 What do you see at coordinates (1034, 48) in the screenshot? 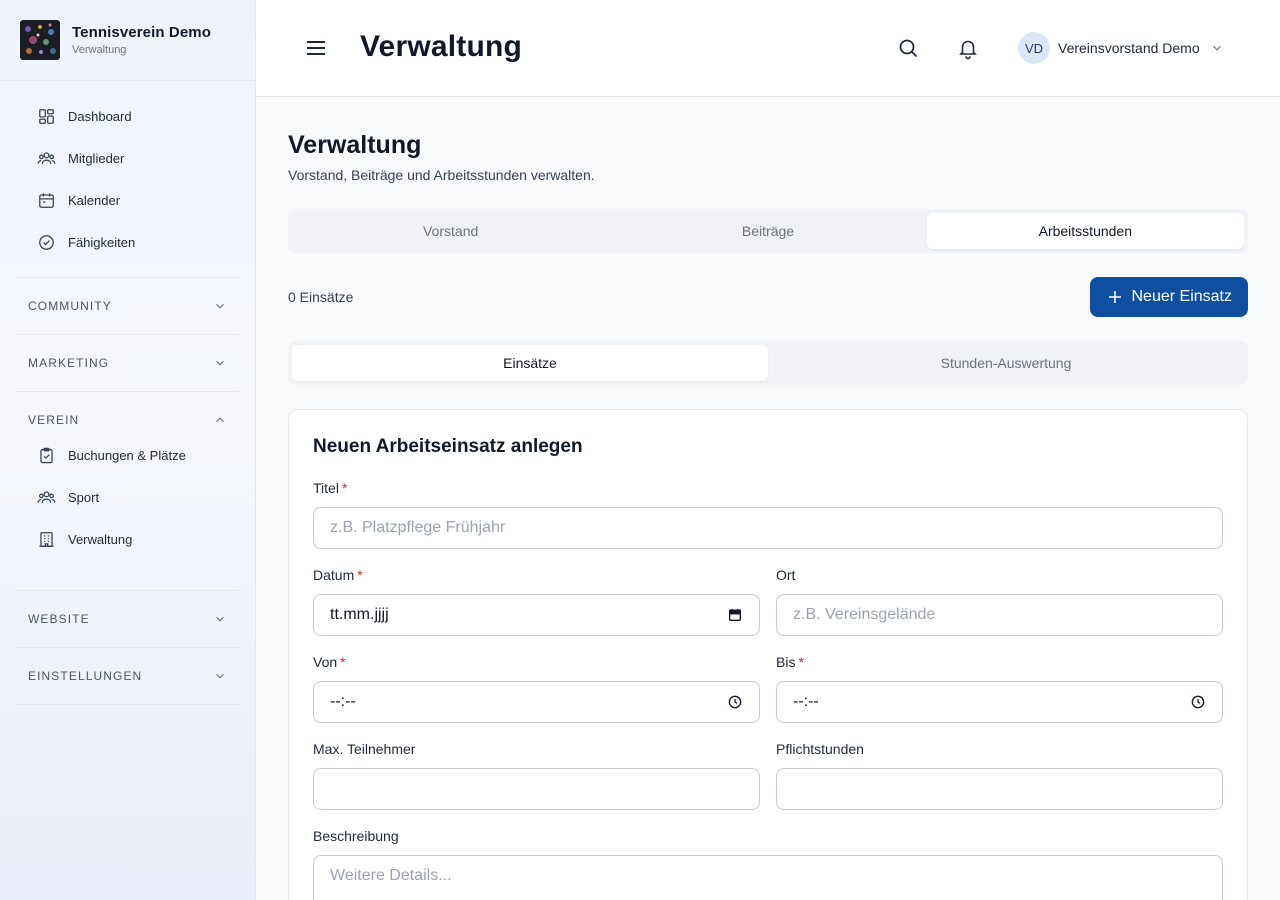
I see `avatar: VD` at bounding box center [1034, 48].